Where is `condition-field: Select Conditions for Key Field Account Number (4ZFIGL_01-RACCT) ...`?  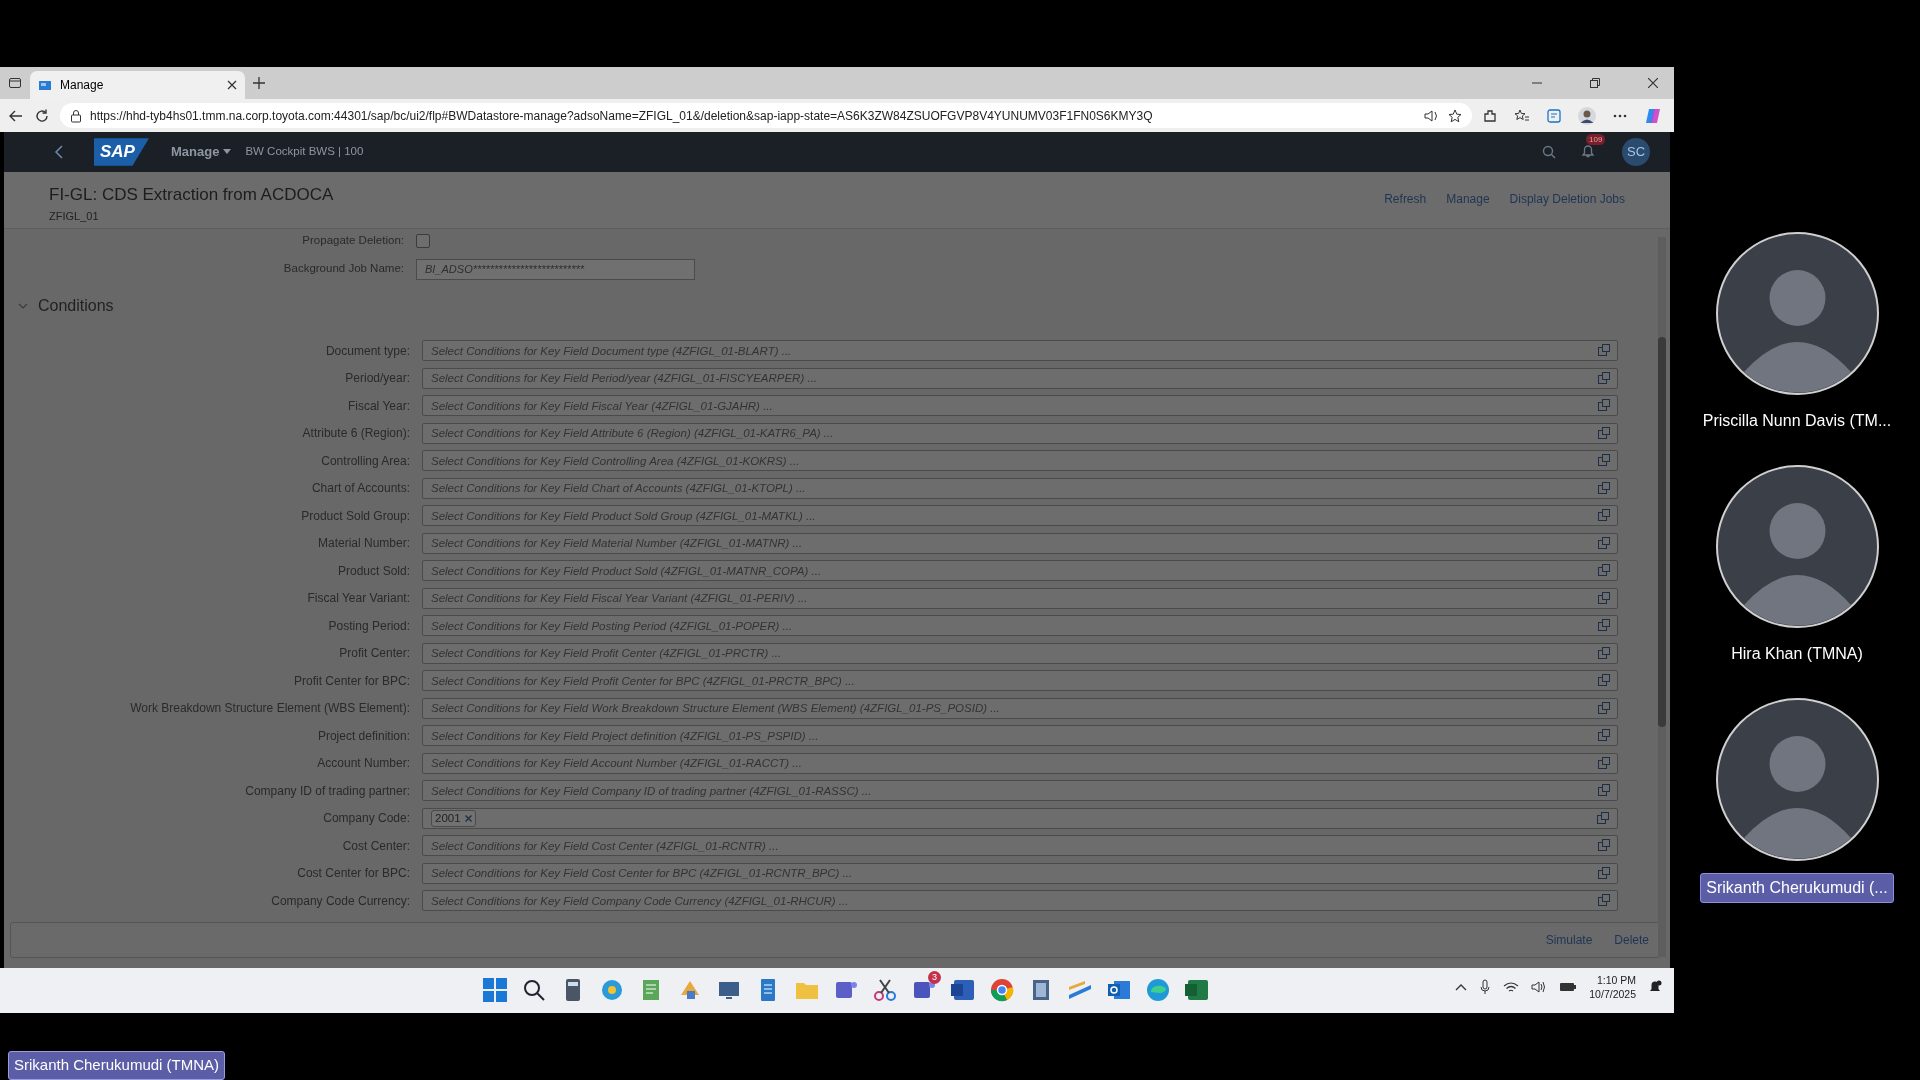
condition-field: Select Conditions for Key Field Account Number (4ZFIGL_01-RACCT) ... is located at coordinates (1020, 763).